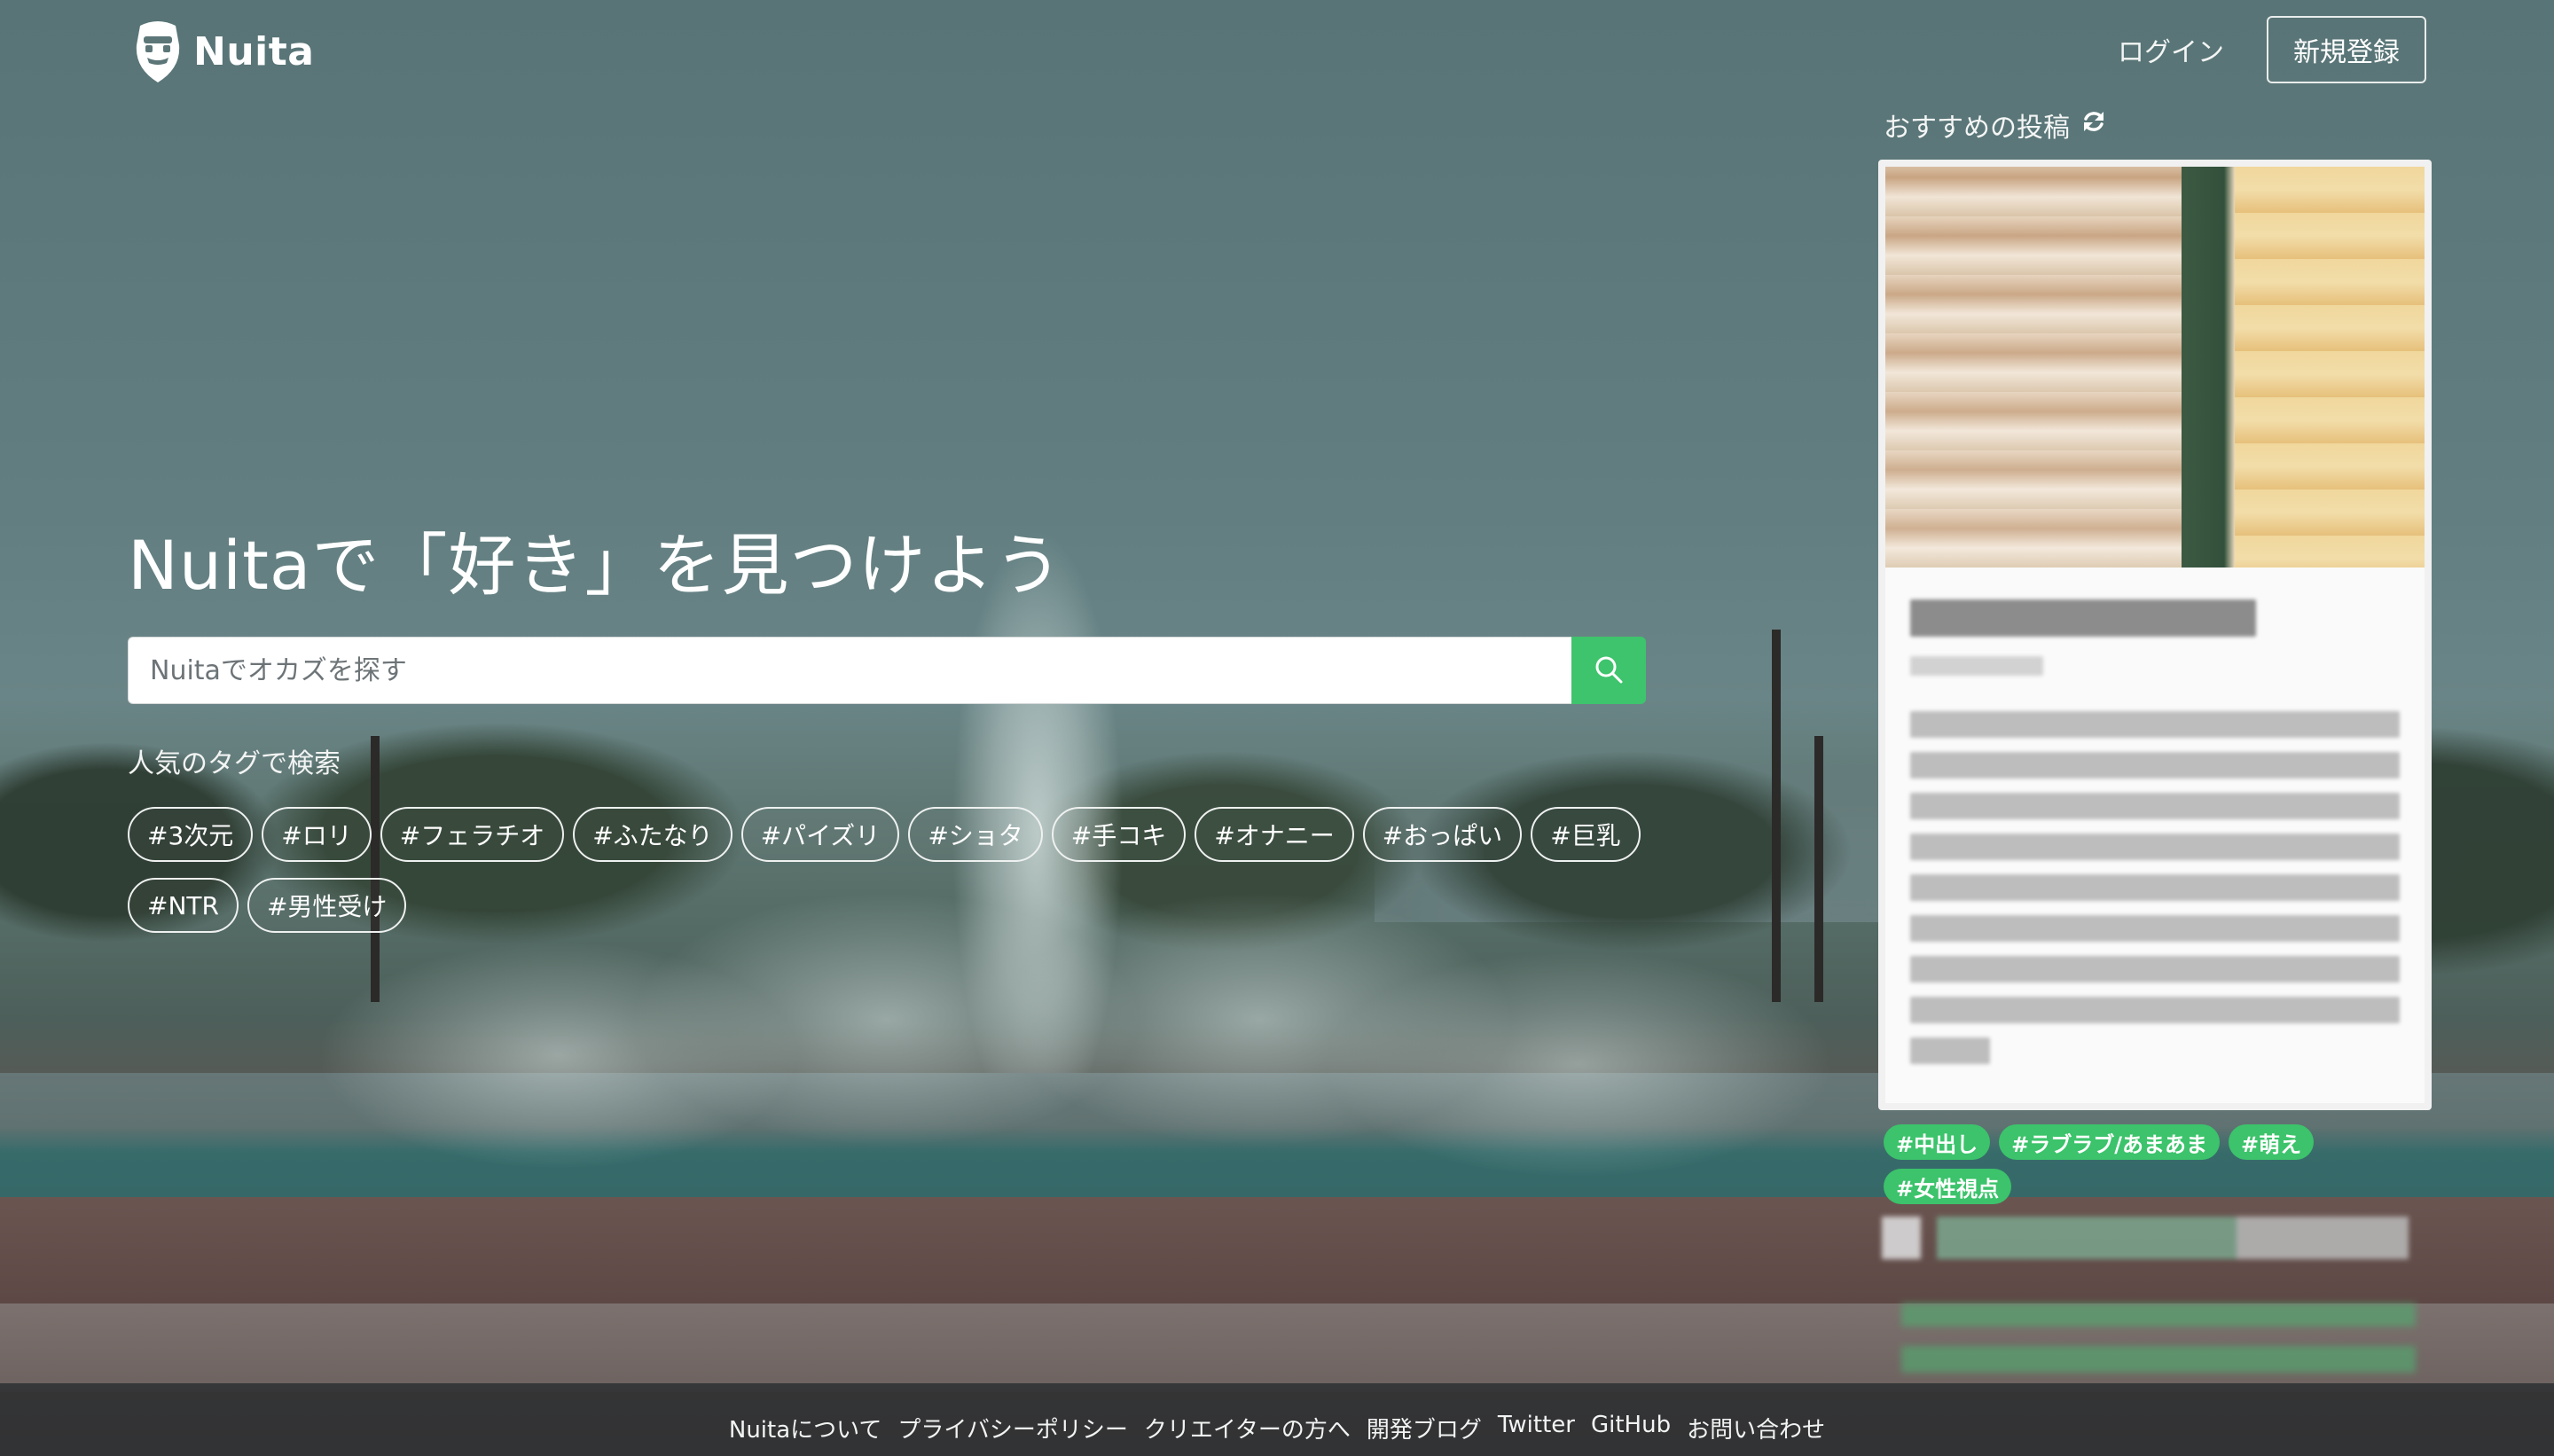  I want to click on recommended-heading: おすすめの投稿, so click(1995, 125).